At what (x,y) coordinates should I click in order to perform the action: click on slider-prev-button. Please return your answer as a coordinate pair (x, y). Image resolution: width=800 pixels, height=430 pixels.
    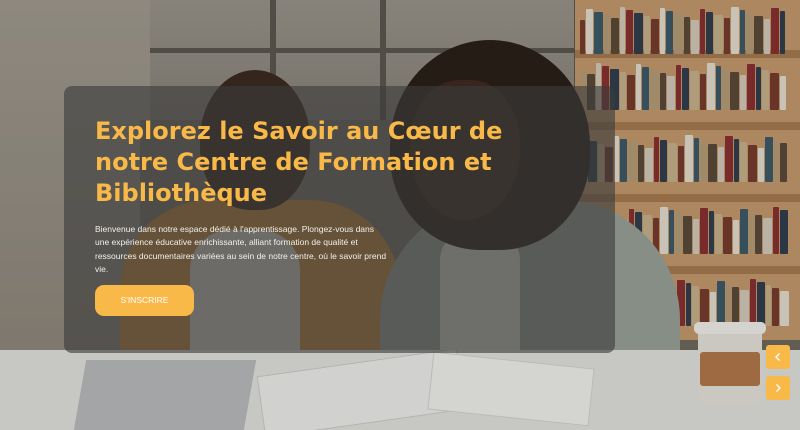
    Looking at the image, I should click on (778, 357).